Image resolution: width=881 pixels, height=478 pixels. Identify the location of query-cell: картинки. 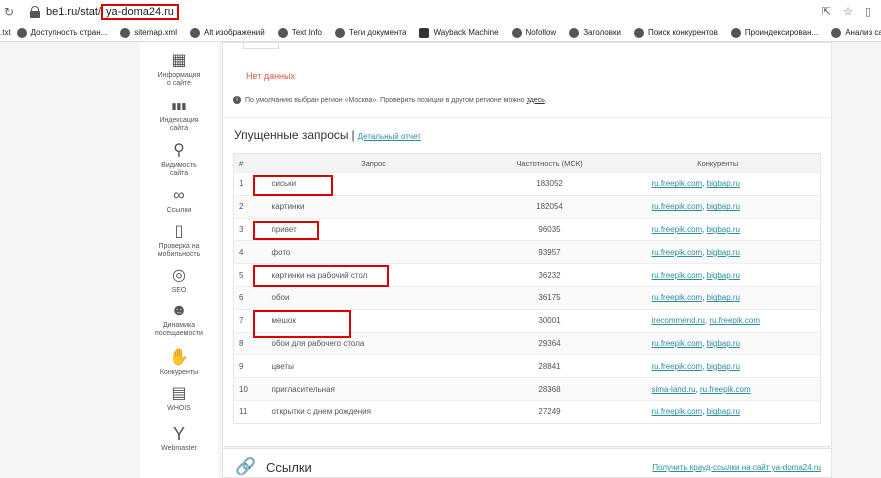
(373, 206).